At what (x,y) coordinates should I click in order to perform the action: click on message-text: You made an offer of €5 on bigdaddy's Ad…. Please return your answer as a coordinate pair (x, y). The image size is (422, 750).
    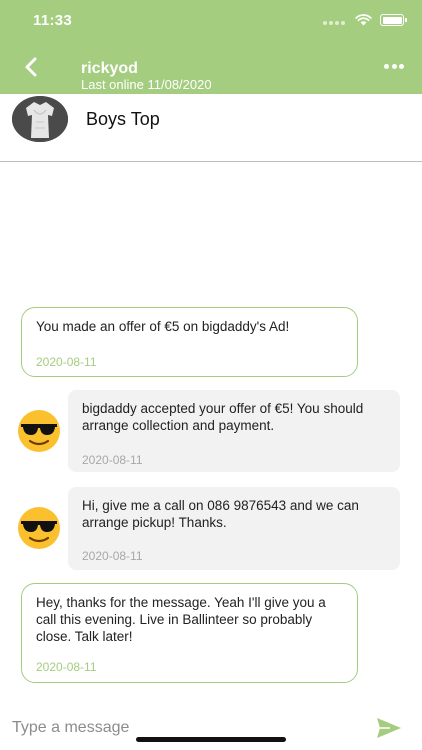
    Looking at the image, I should click on (163, 326).